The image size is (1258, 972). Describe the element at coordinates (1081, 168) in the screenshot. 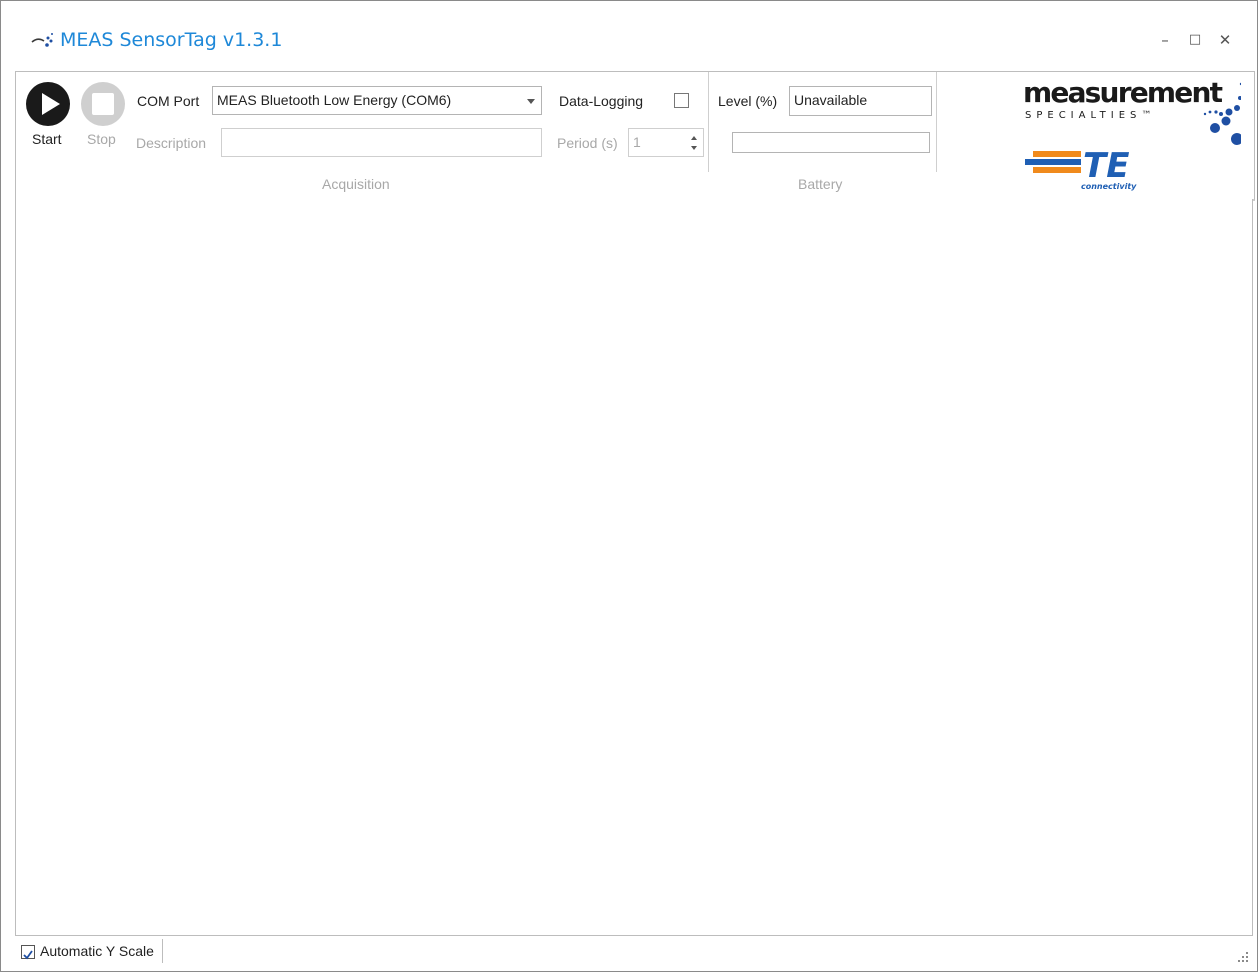

I see `te-connectivity-logo: TE connectivity` at that location.